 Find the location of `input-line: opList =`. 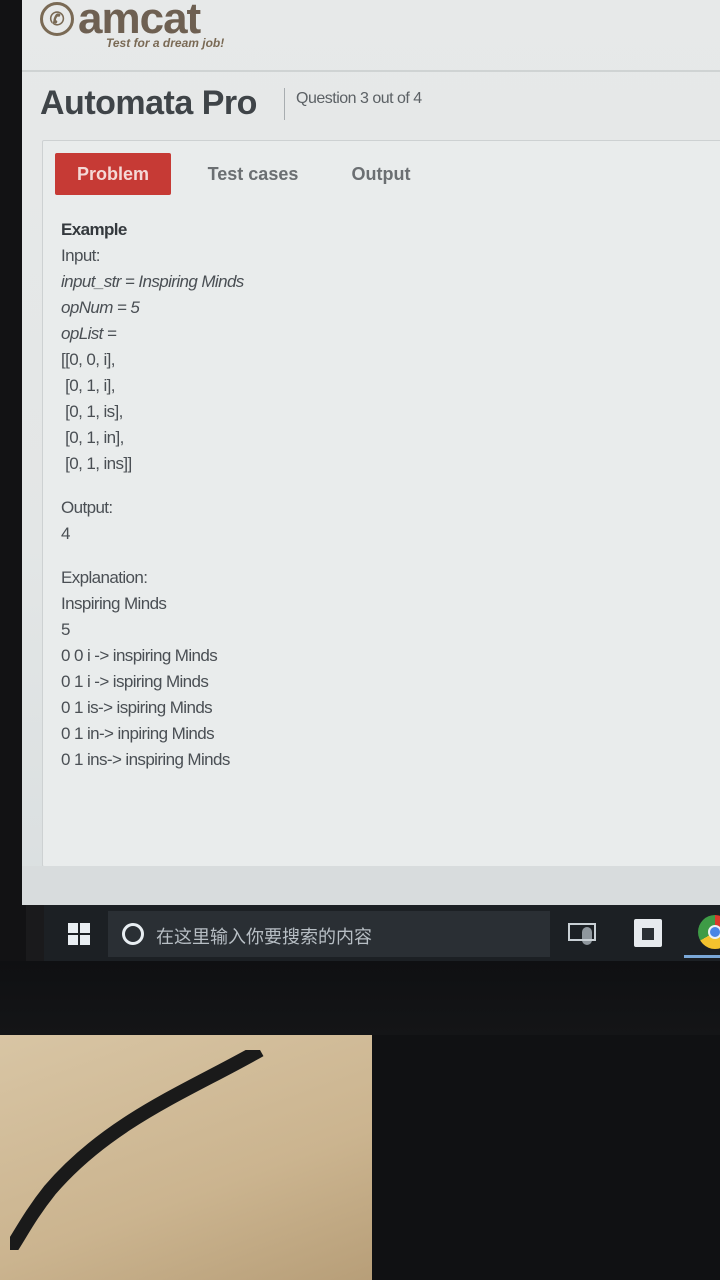

input-line: opList = is located at coordinates (89, 333).